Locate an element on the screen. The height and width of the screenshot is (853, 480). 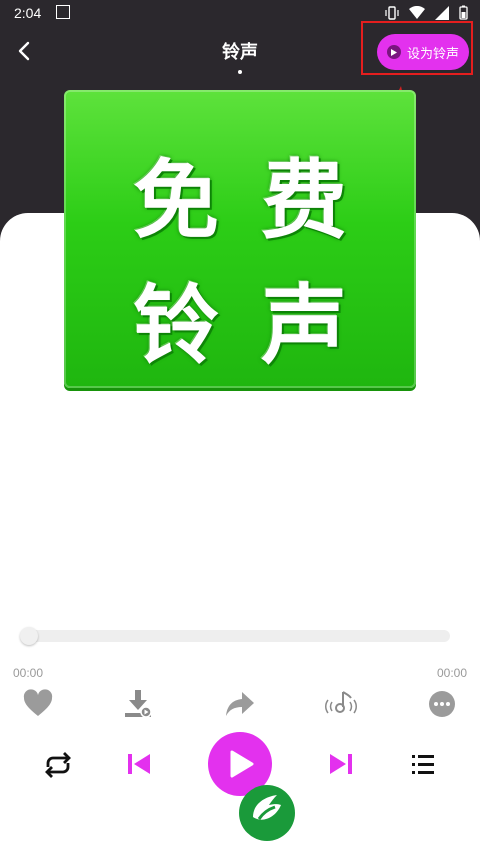
signal-icon is located at coordinates (442, 12).